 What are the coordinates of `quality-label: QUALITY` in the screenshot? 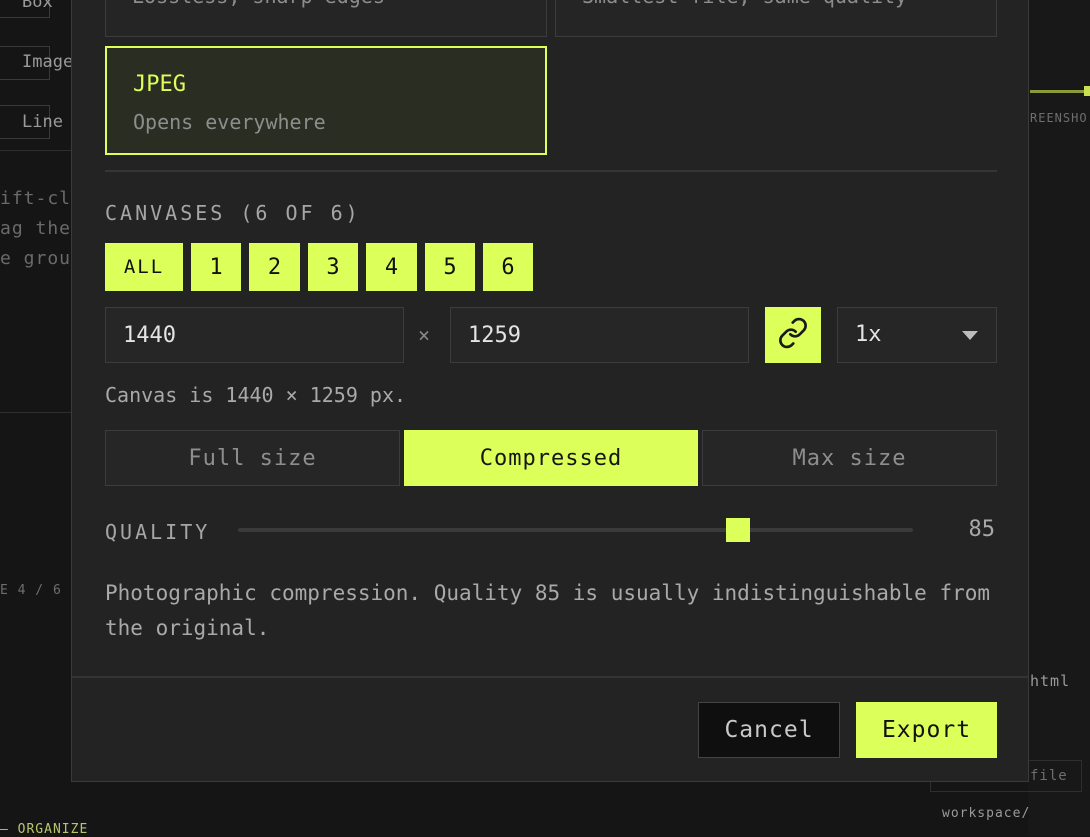 It's located at (158, 532).